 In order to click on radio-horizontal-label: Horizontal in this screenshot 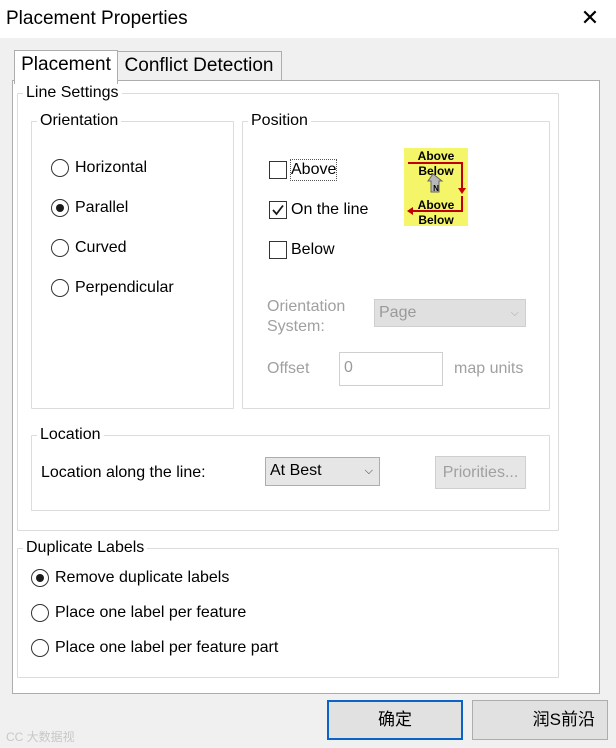, I will do `click(111, 168)`.